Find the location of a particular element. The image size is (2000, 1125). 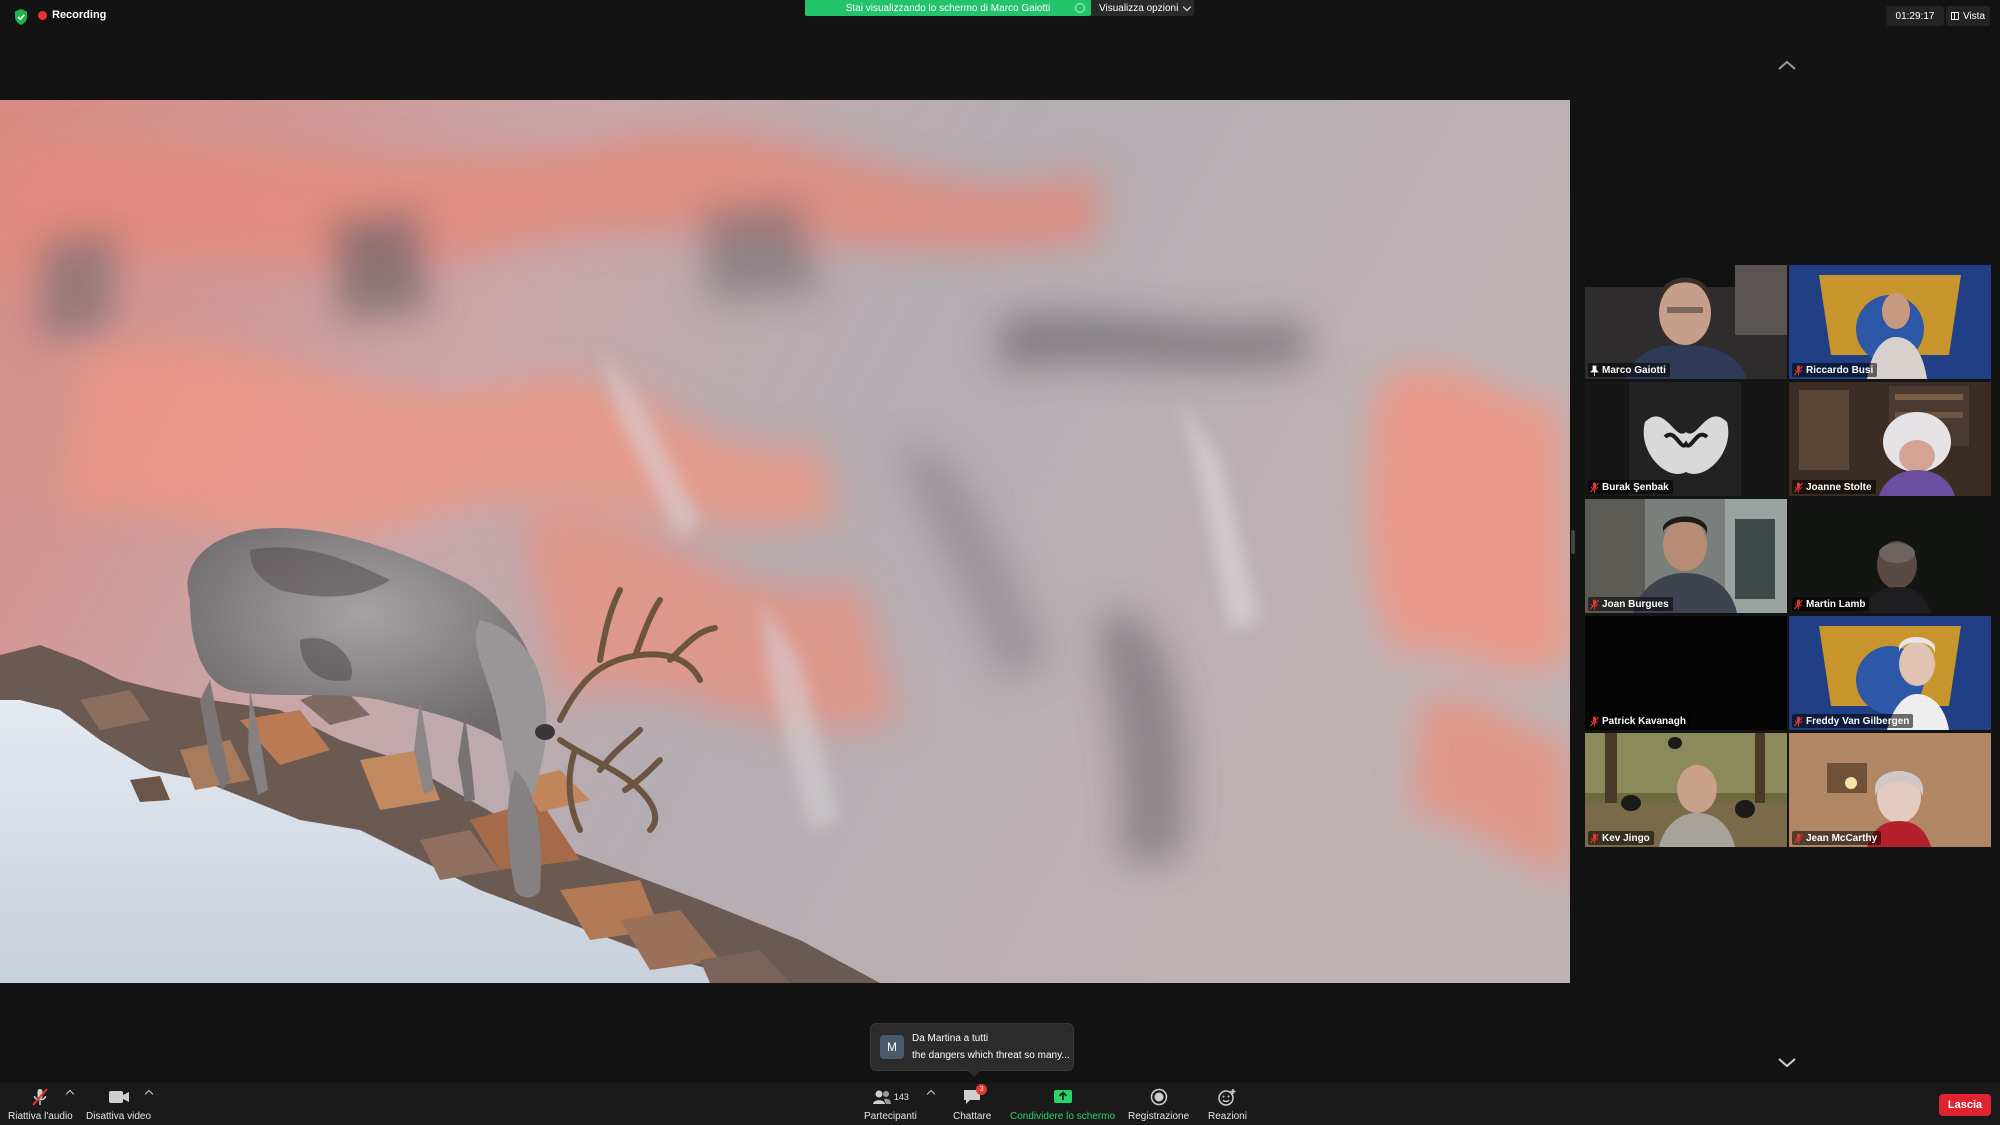

share-screen-label: Condividere lo schermo is located at coordinates (1063, 1116).